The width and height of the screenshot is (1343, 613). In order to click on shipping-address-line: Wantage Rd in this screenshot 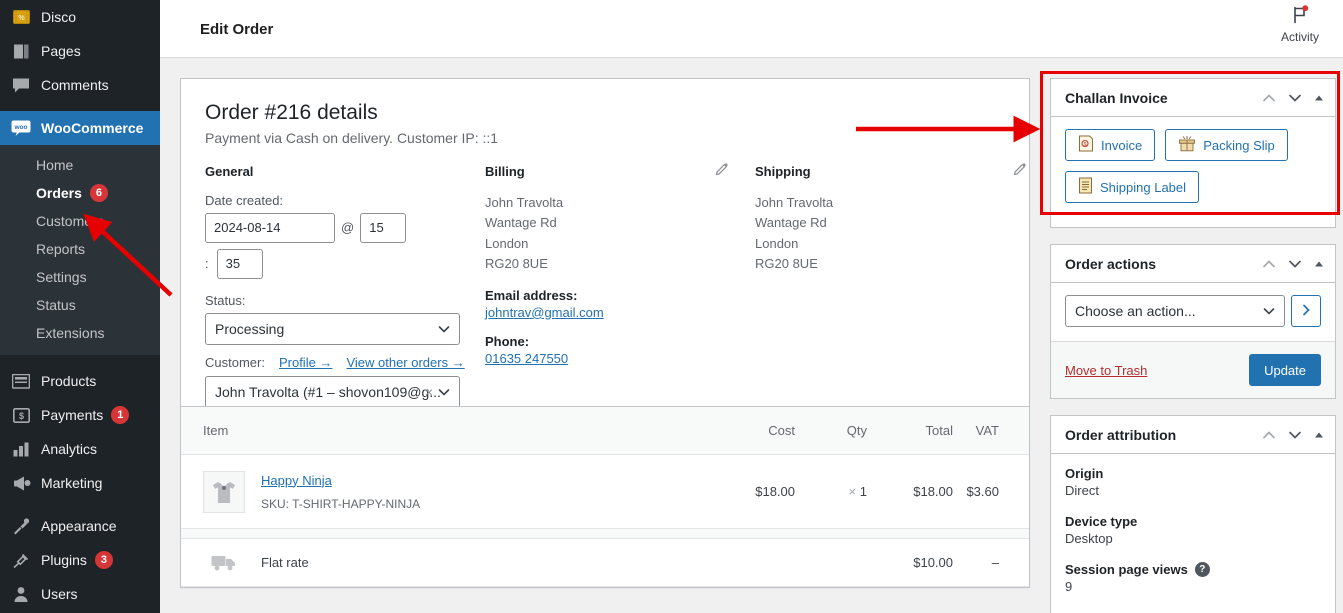, I will do `click(791, 223)`.